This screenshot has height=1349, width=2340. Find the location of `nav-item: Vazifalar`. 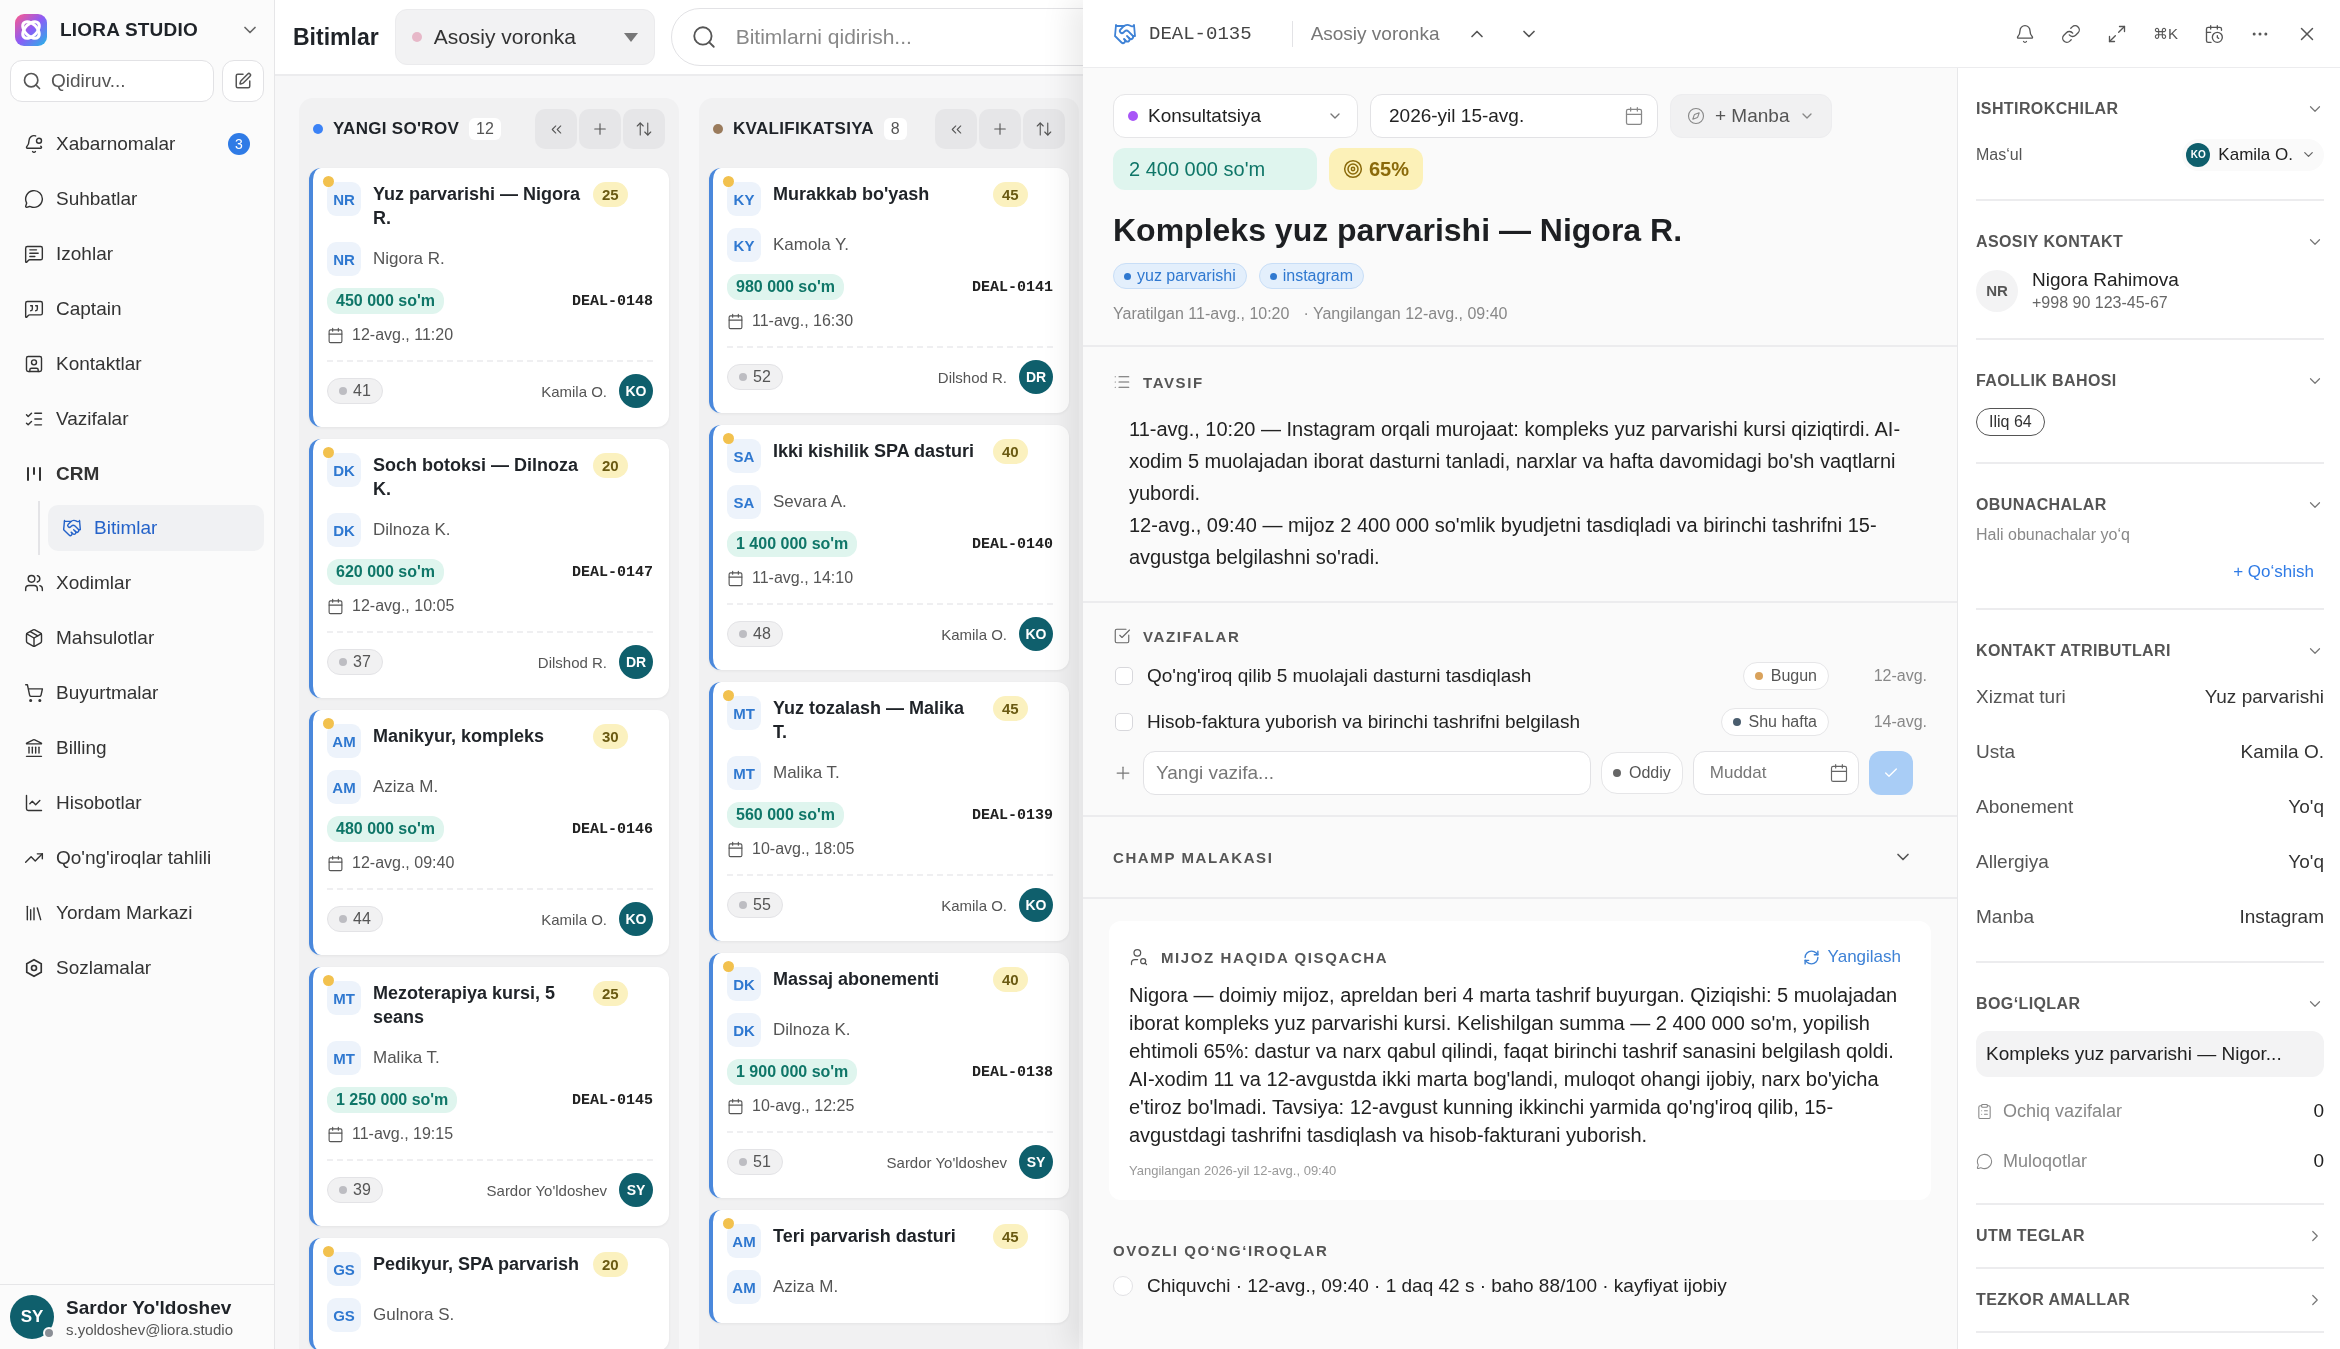

nav-item: Vazifalar is located at coordinates (137, 418).